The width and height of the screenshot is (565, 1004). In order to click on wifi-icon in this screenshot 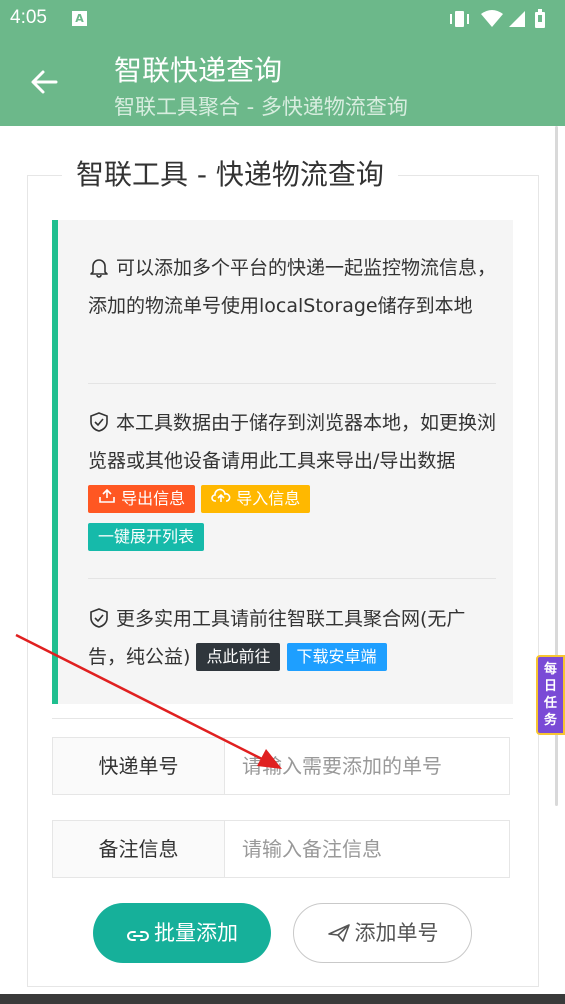, I will do `click(492, 18)`.